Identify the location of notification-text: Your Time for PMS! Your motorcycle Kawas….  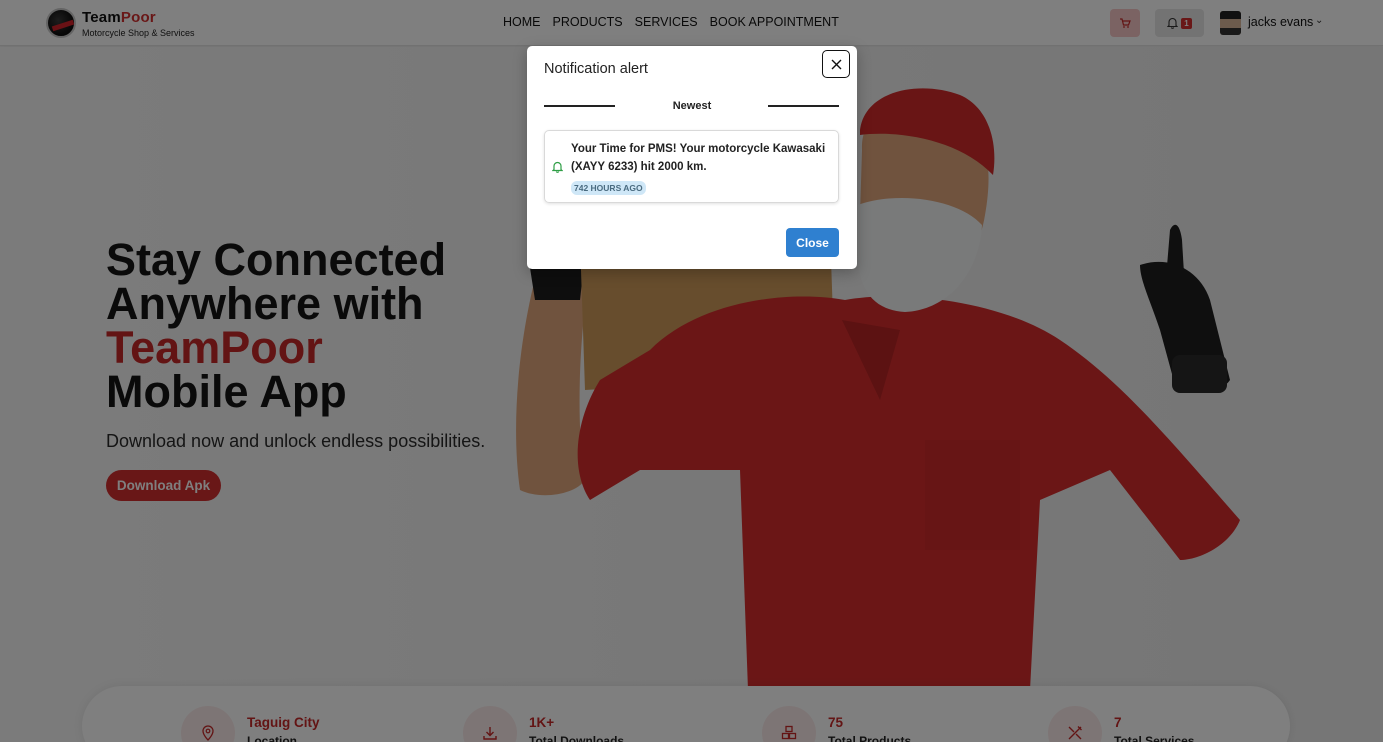
(698, 158).